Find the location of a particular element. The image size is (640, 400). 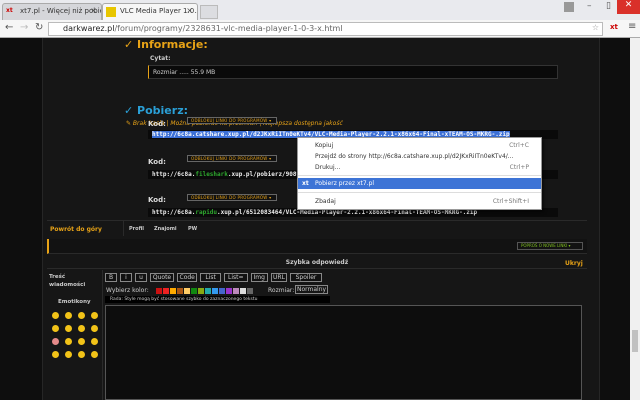

tab-vlc: VLC Media Player 1.0.3 × is located at coordinates (150, 11).